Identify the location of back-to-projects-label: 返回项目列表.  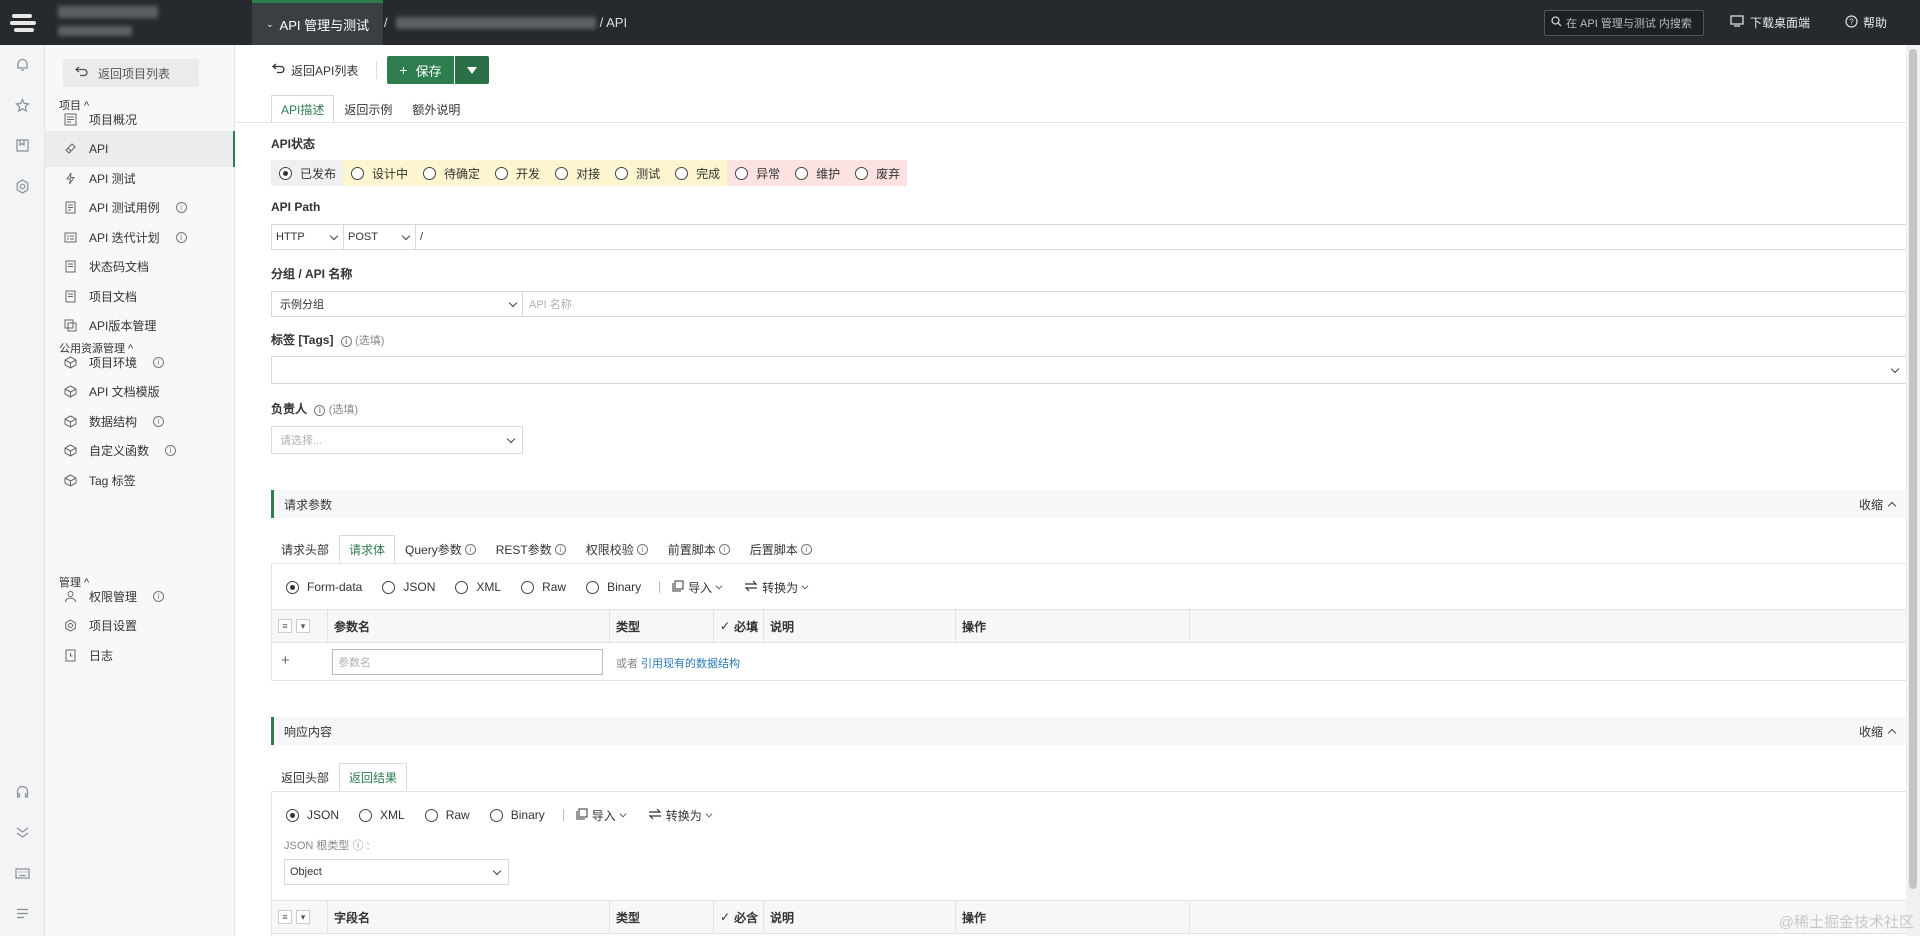
(134, 73).